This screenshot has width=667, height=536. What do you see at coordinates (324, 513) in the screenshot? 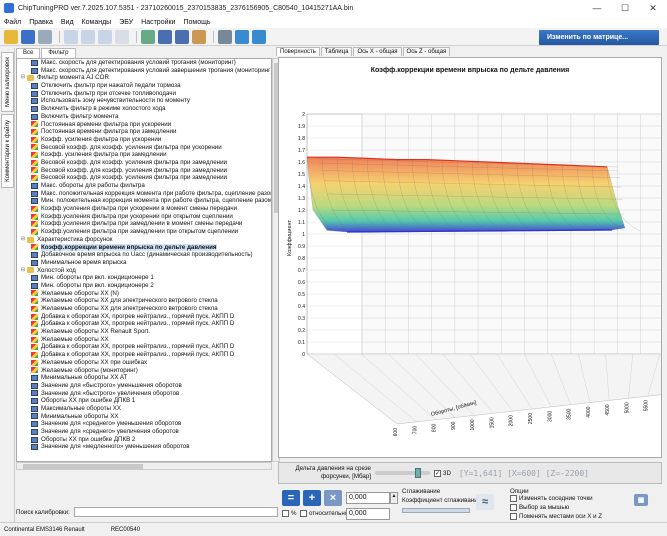
I see `relative-check: относительно` at bounding box center [324, 513].